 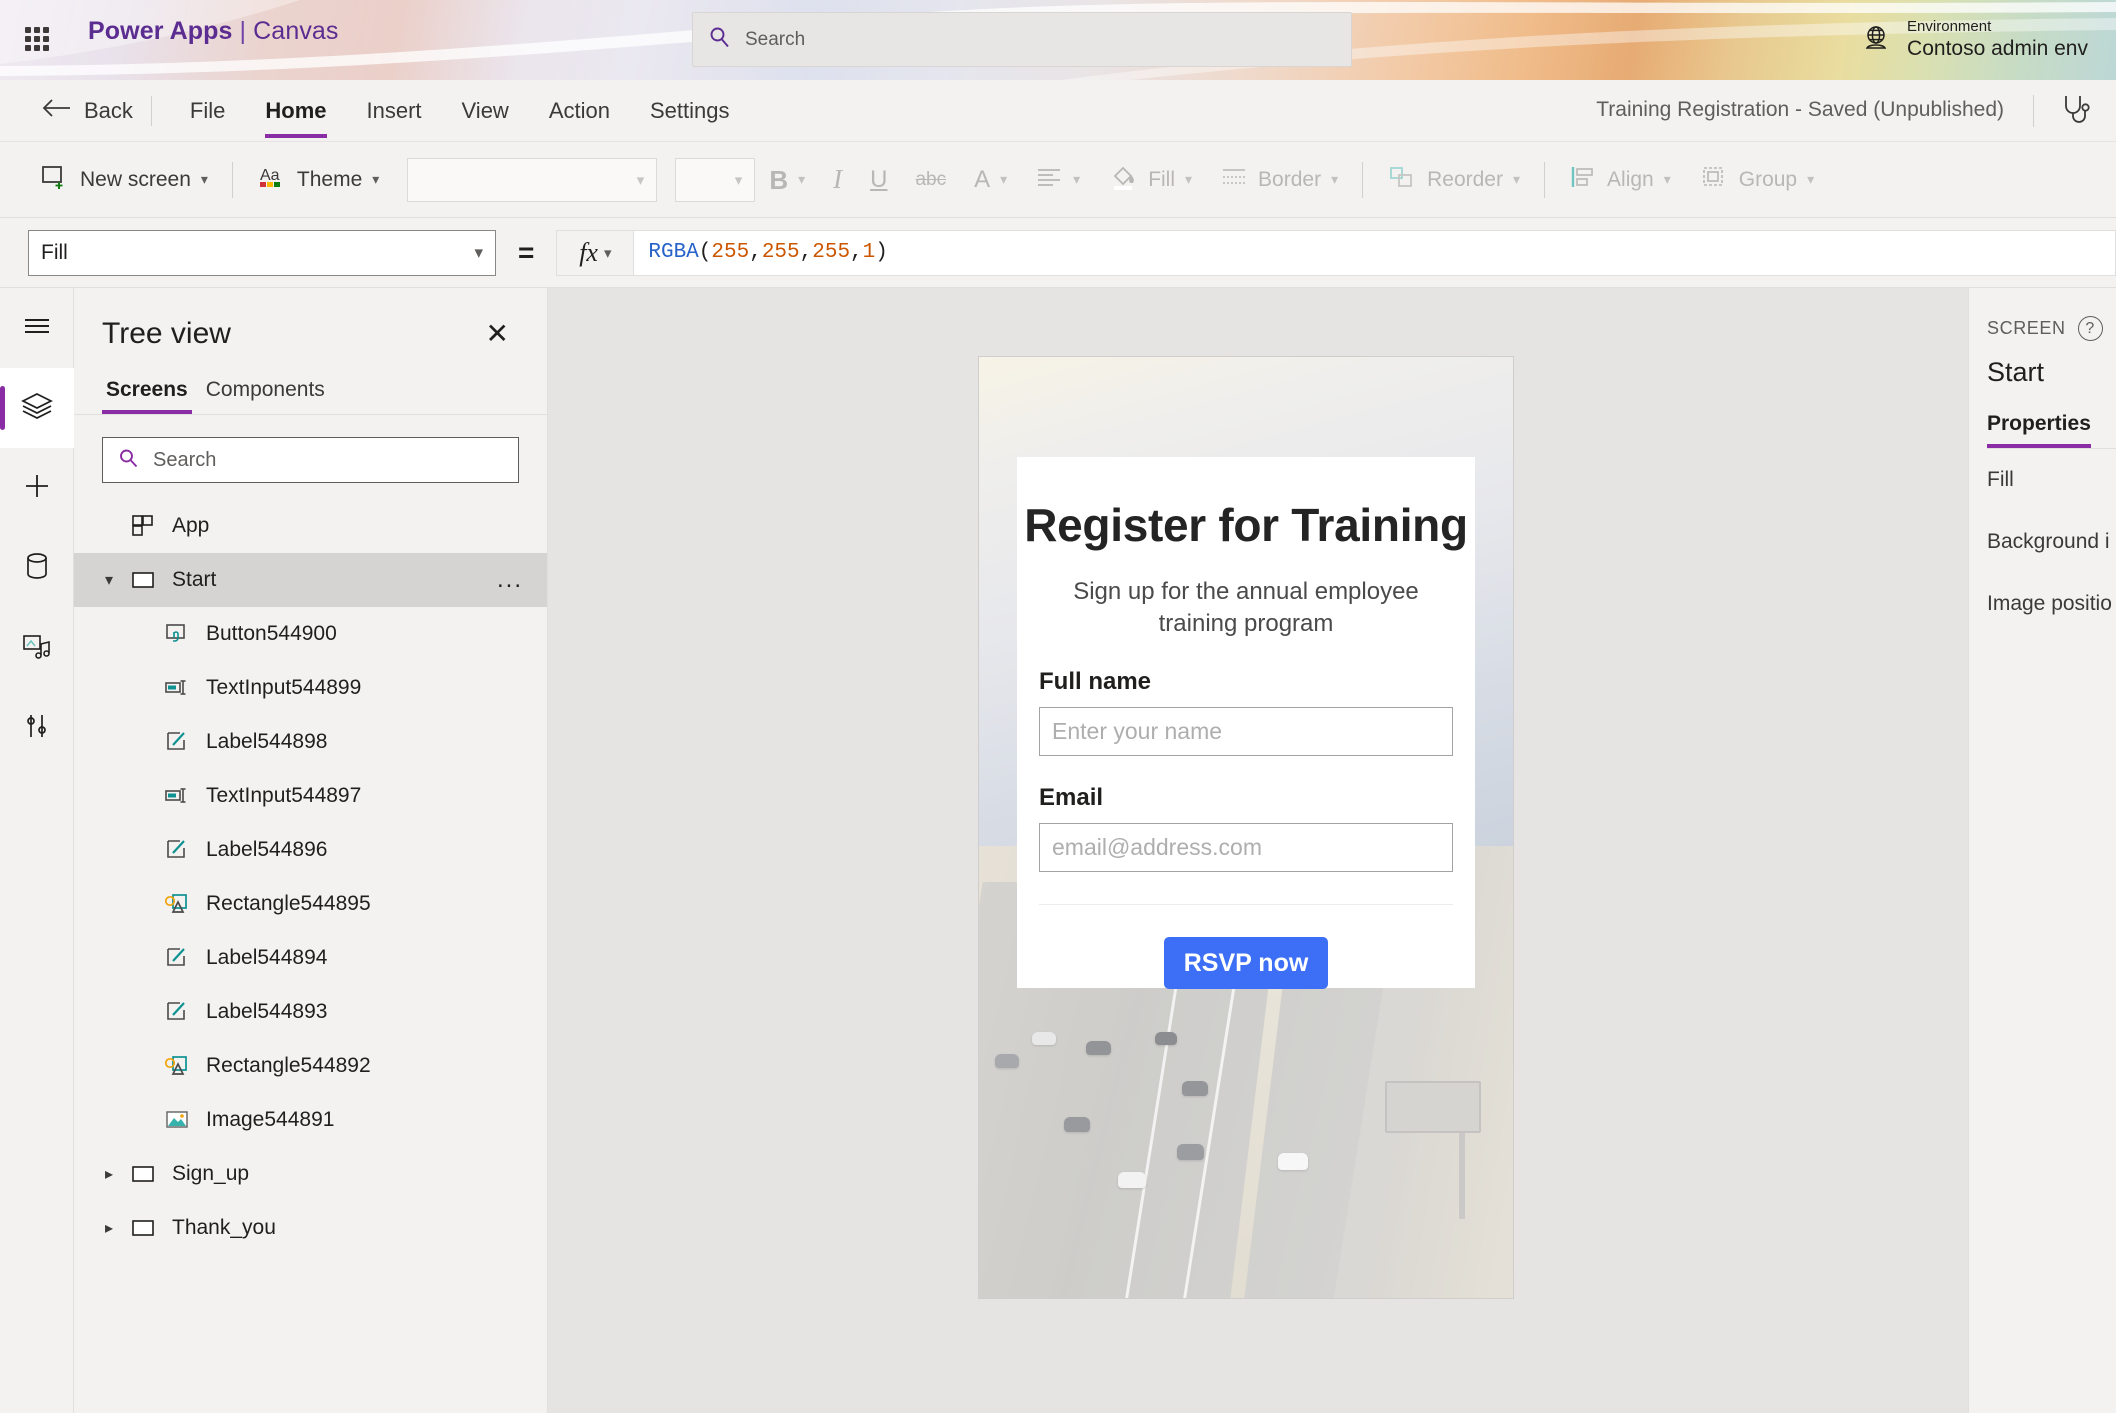 What do you see at coordinates (1246, 963) in the screenshot?
I see `rsvp-now-button: RSVP now` at bounding box center [1246, 963].